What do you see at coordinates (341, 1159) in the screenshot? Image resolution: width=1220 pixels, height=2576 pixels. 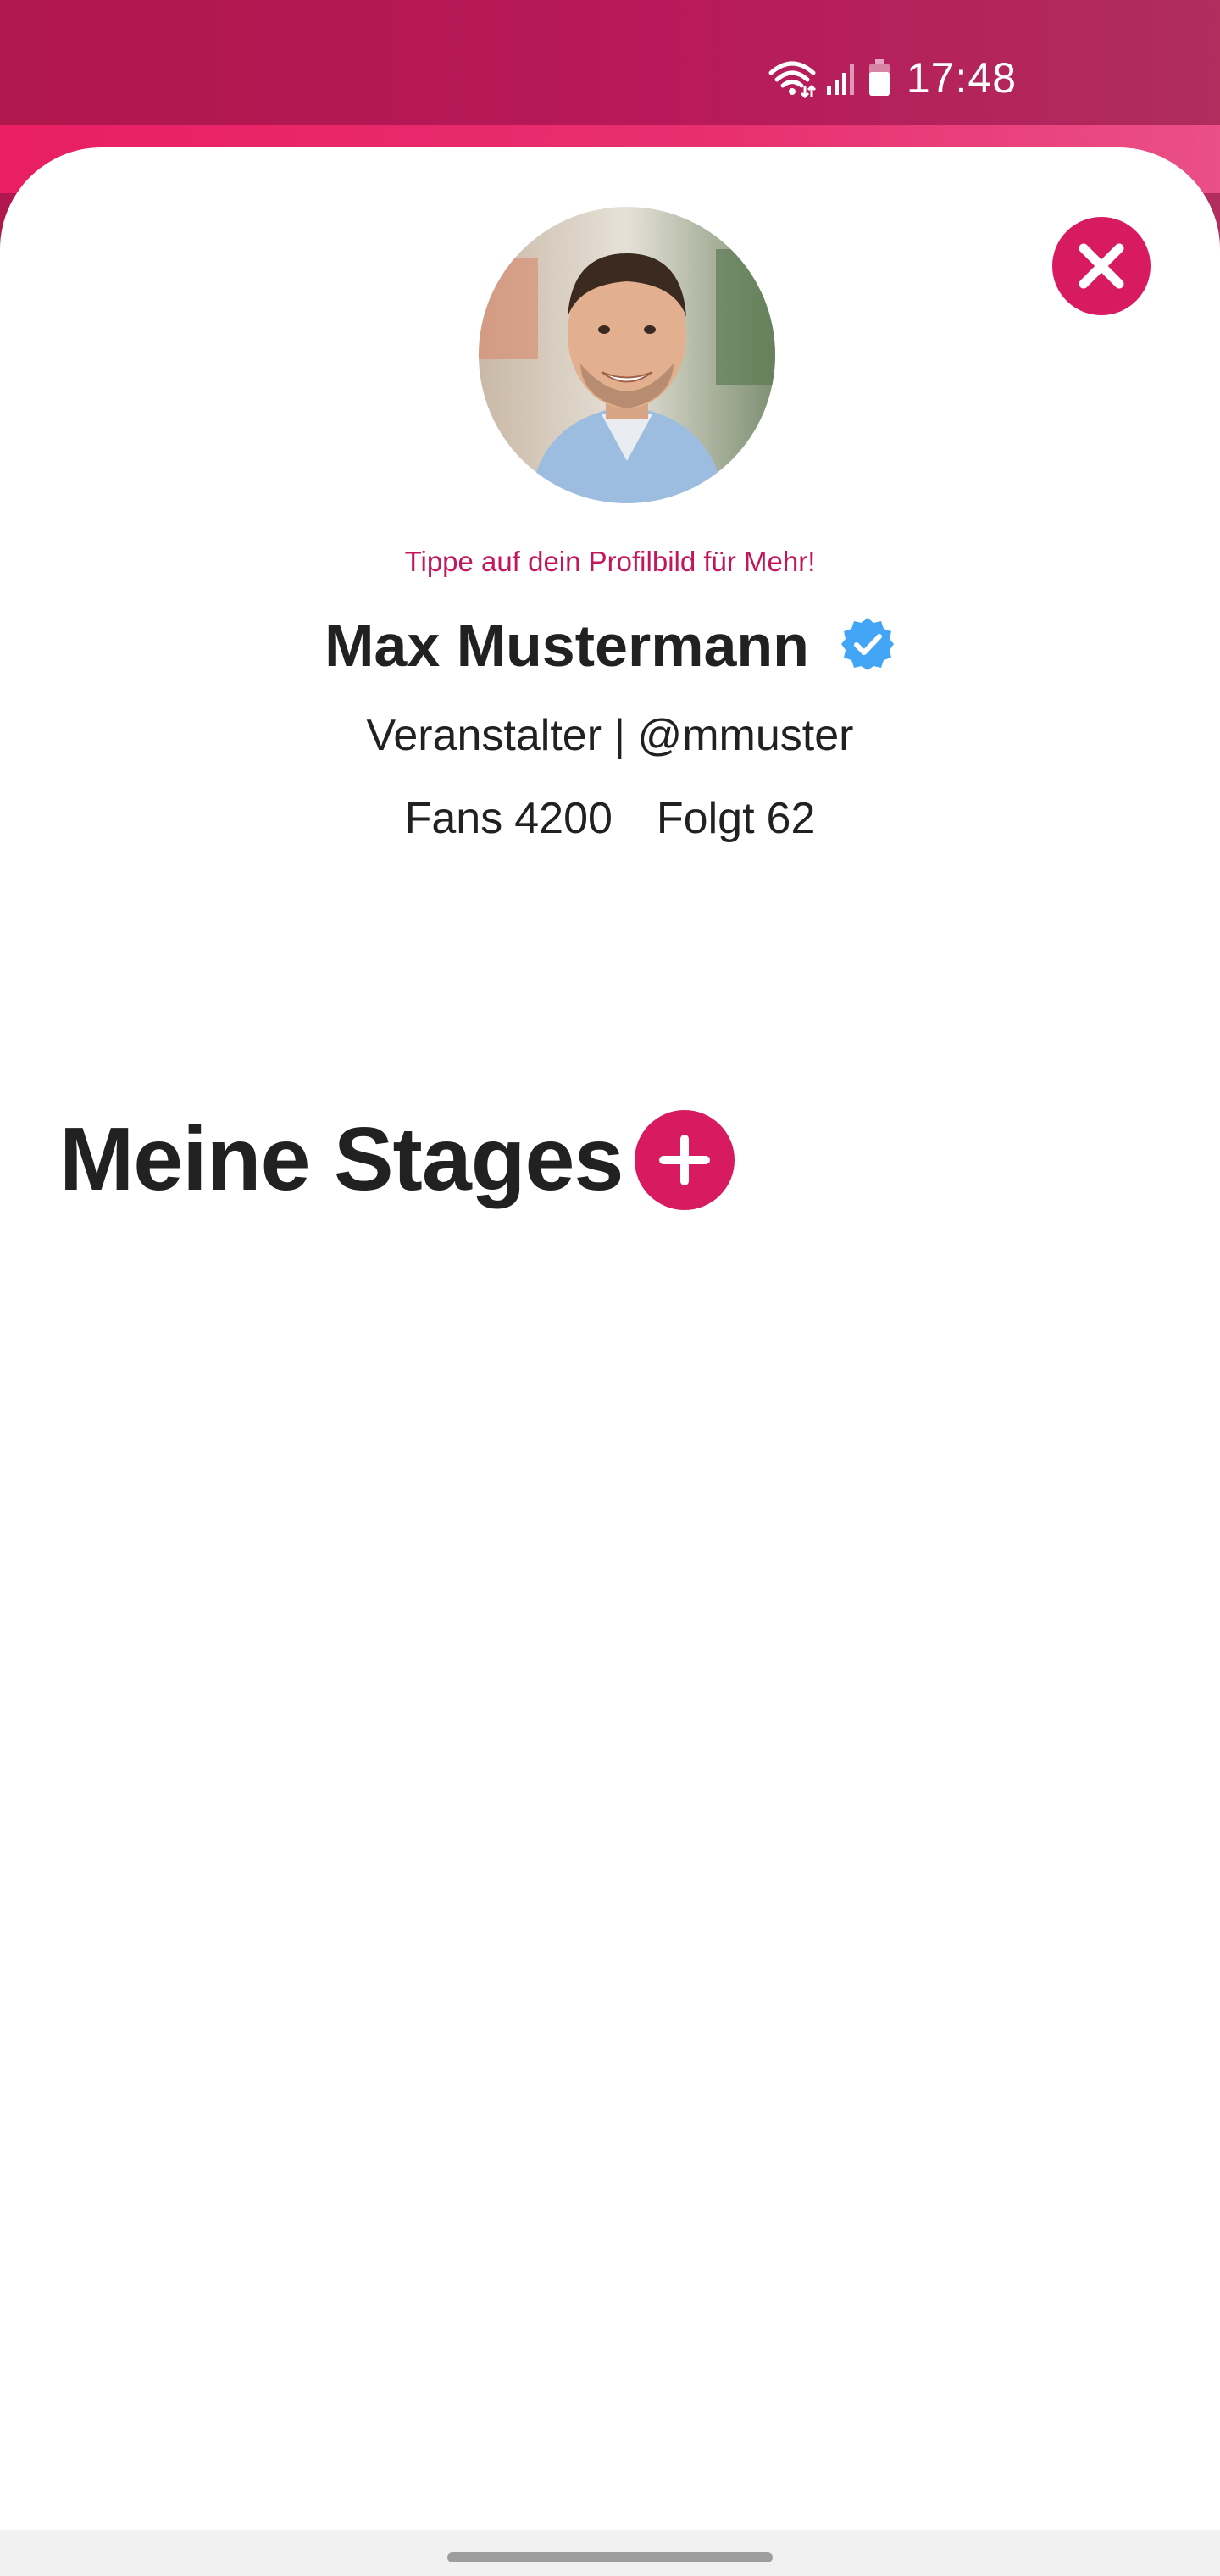 I see `stages-title: Meine Stages` at bounding box center [341, 1159].